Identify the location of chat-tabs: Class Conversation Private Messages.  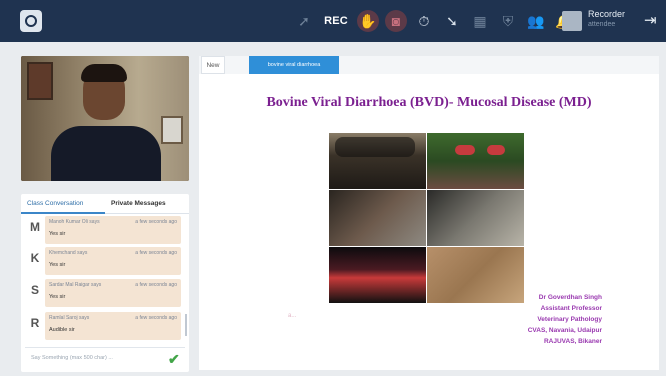
(105, 204).